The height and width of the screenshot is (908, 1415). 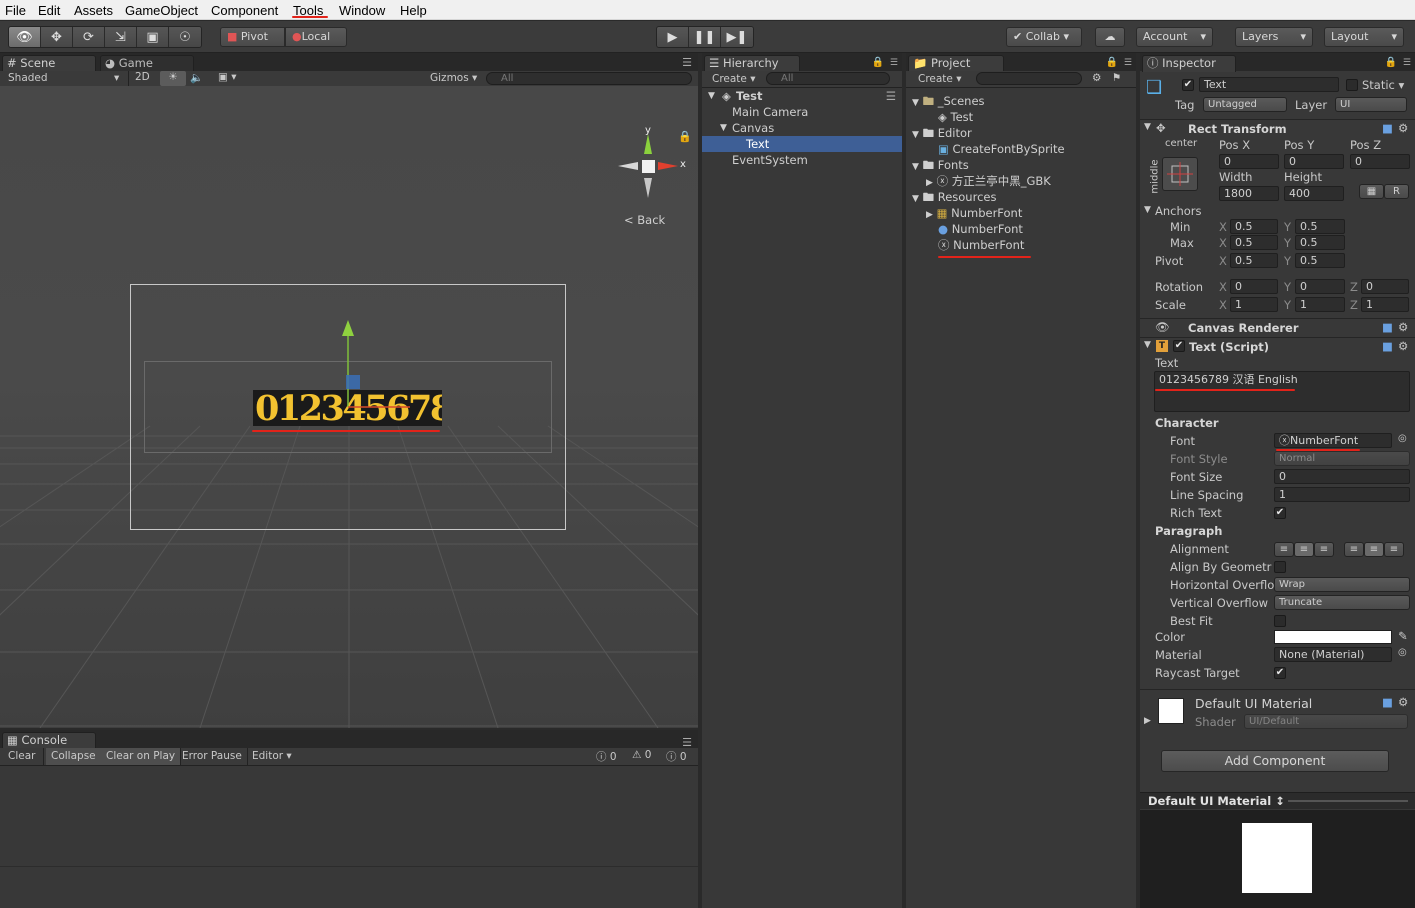 I want to click on rotation-x-field: 0, so click(x=1254, y=286).